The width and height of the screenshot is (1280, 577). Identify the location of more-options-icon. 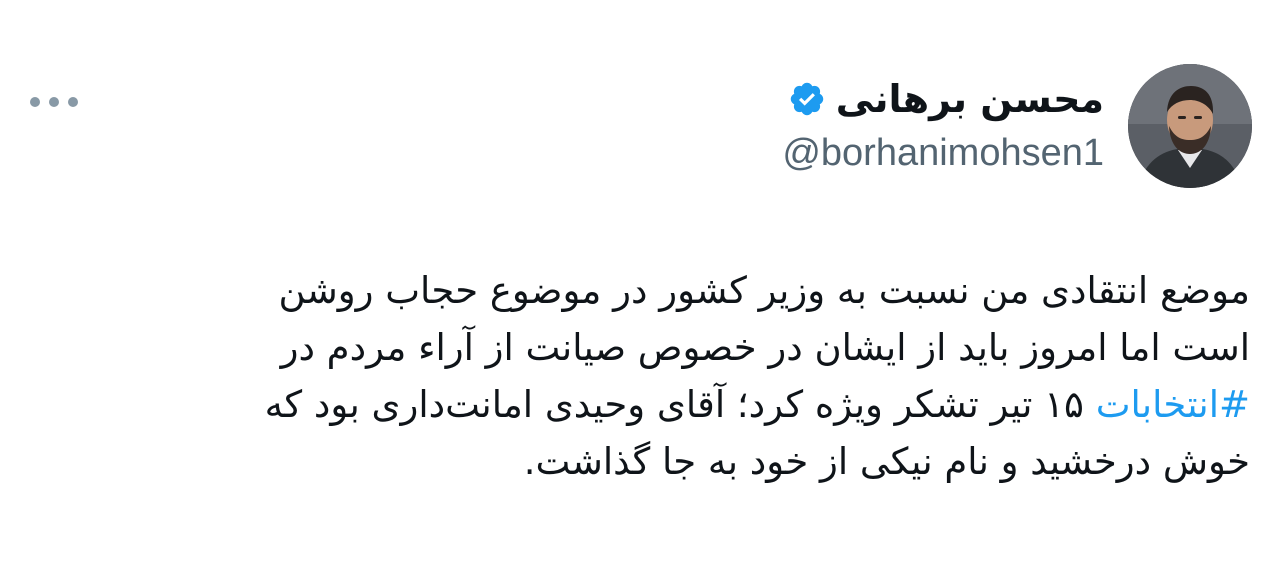
(35, 102).